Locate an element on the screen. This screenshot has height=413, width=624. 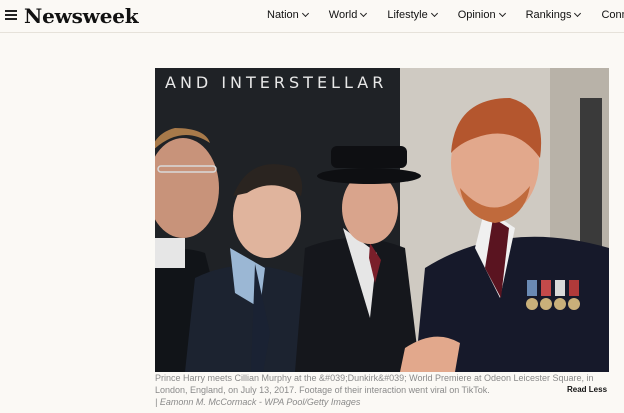
nav-item-opinion: Opinion is located at coordinates (481, 15).